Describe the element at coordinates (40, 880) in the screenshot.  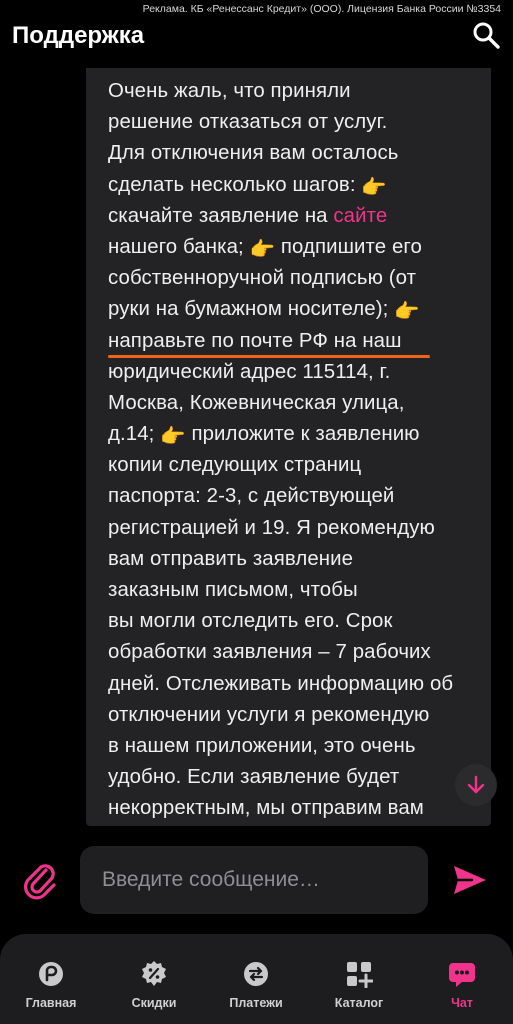
I see `paperclip-icon` at that location.